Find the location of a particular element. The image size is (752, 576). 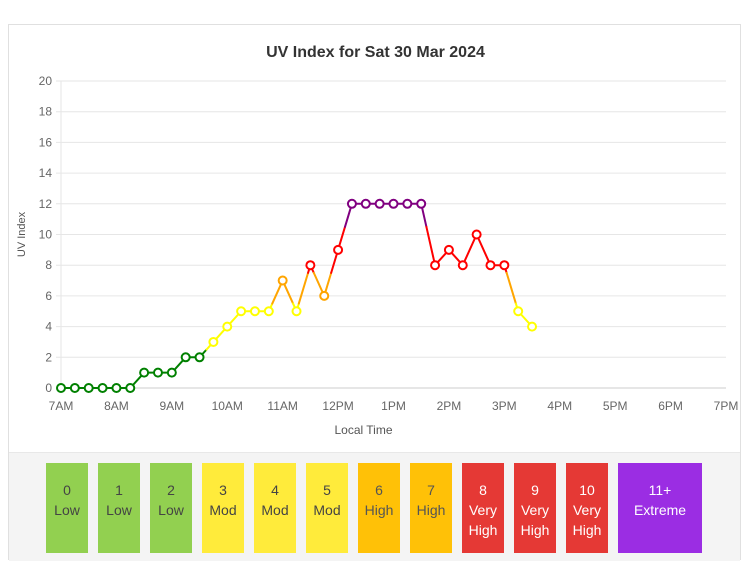

y-tick-label: 10 is located at coordinates (46, 235).